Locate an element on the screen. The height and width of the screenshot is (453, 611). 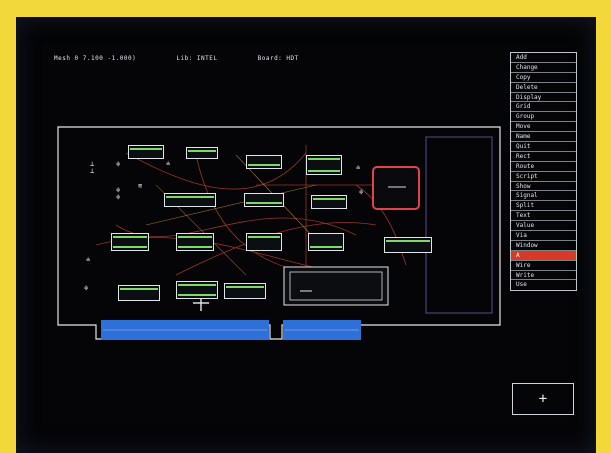
menu-item-quit: Quit is located at coordinates (543, 147).